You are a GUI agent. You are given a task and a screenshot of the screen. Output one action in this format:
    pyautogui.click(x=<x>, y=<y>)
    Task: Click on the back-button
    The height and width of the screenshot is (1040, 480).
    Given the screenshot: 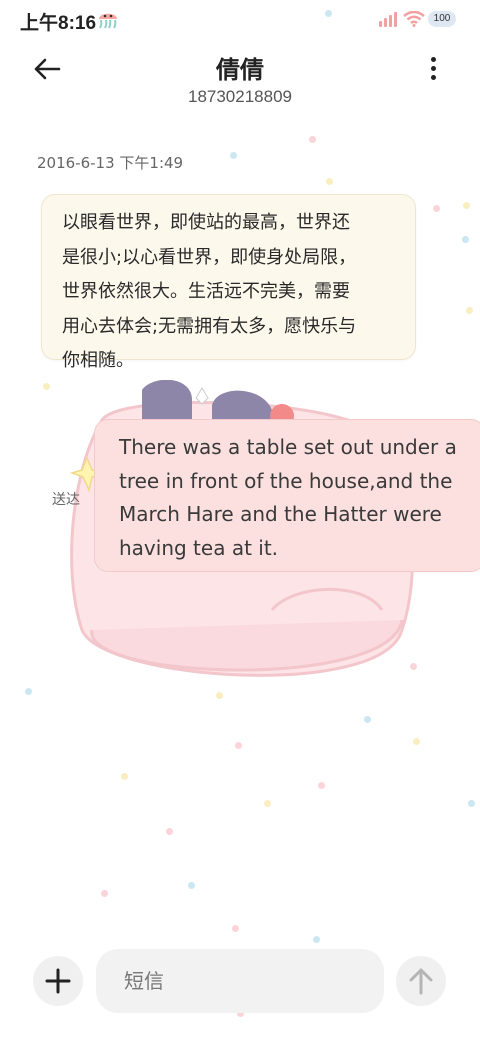 What is the action you would take?
    pyautogui.click(x=50, y=69)
    